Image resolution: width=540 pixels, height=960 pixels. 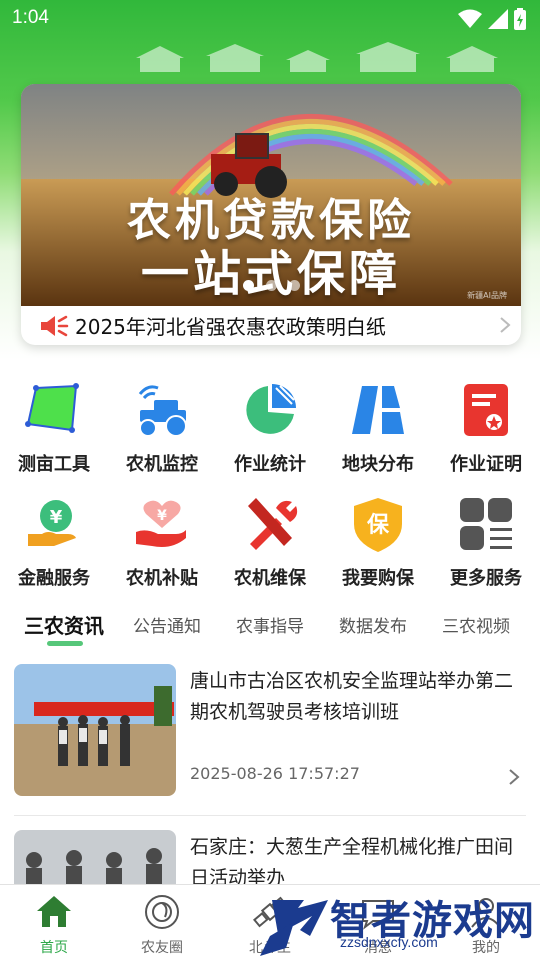 I want to click on banner-watermark: 新疆AI品牌, so click(x=487, y=295).